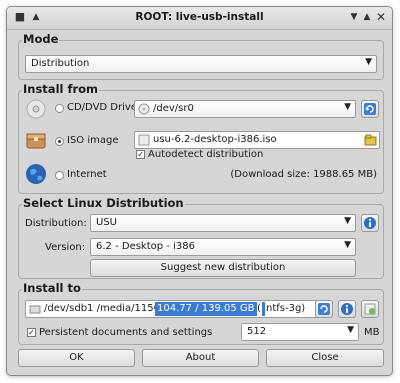 This screenshot has width=400, height=383. Describe the element at coordinates (325, 358) in the screenshot. I see `close-button: Close` at that location.